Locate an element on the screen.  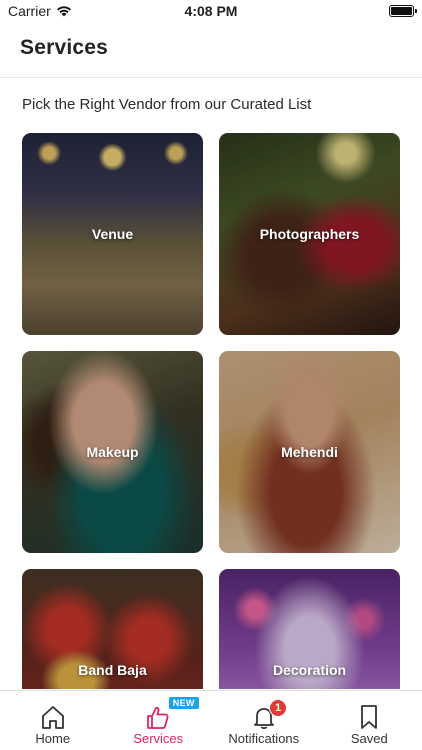
tab-saved: Saved is located at coordinates (369, 720).